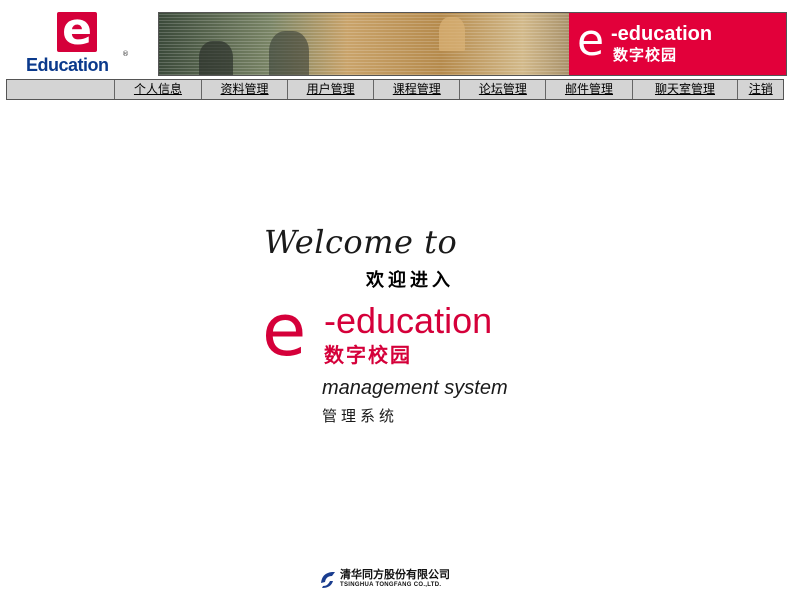 This screenshot has width=795, height=614. I want to click on nav-personal-info: 个人信息, so click(158, 89).